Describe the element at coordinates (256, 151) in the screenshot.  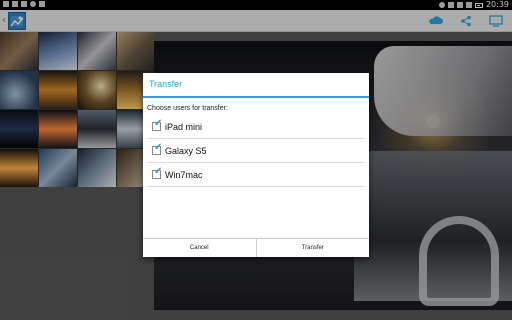
I see `user-option-galaxy-s5: ✔ Galaxy S5` at that location.